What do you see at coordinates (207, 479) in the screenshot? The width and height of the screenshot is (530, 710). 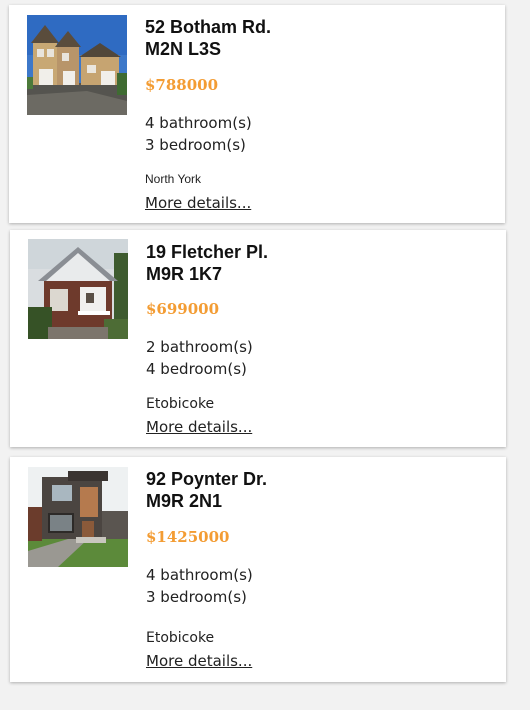 I see `address-street: 92 Poynter Dr.` at bounding box center [207, 479].